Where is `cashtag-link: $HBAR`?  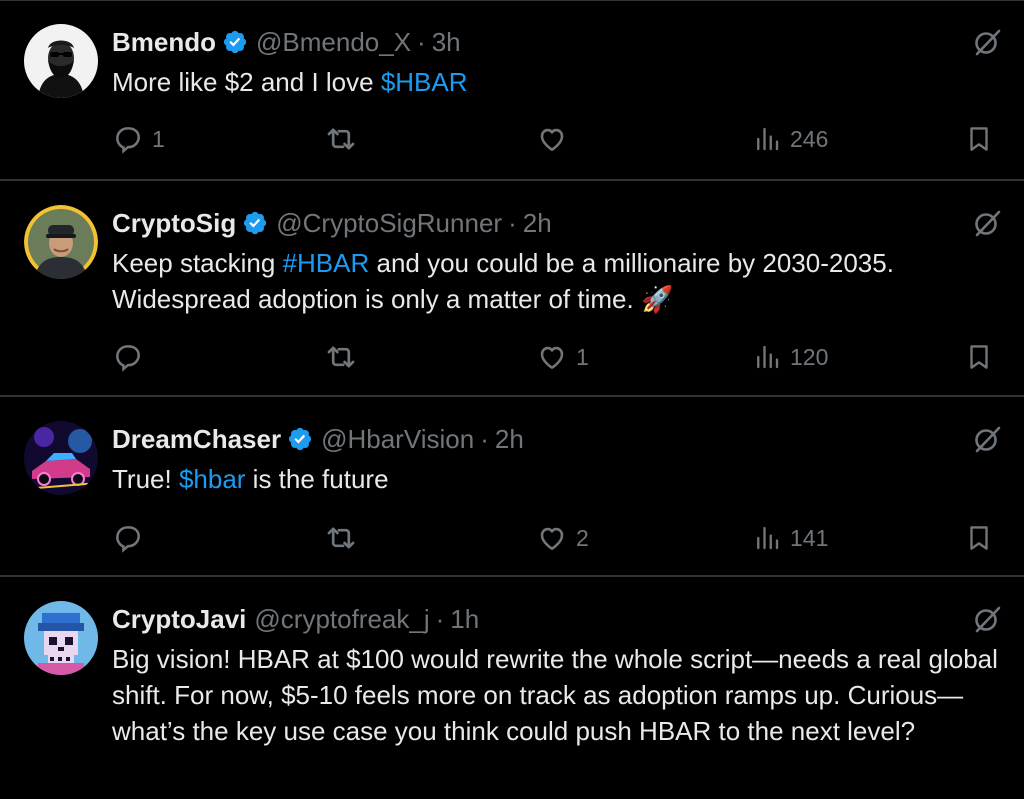 cashtag-link: $HBAR is located at coordinates (424, 82).